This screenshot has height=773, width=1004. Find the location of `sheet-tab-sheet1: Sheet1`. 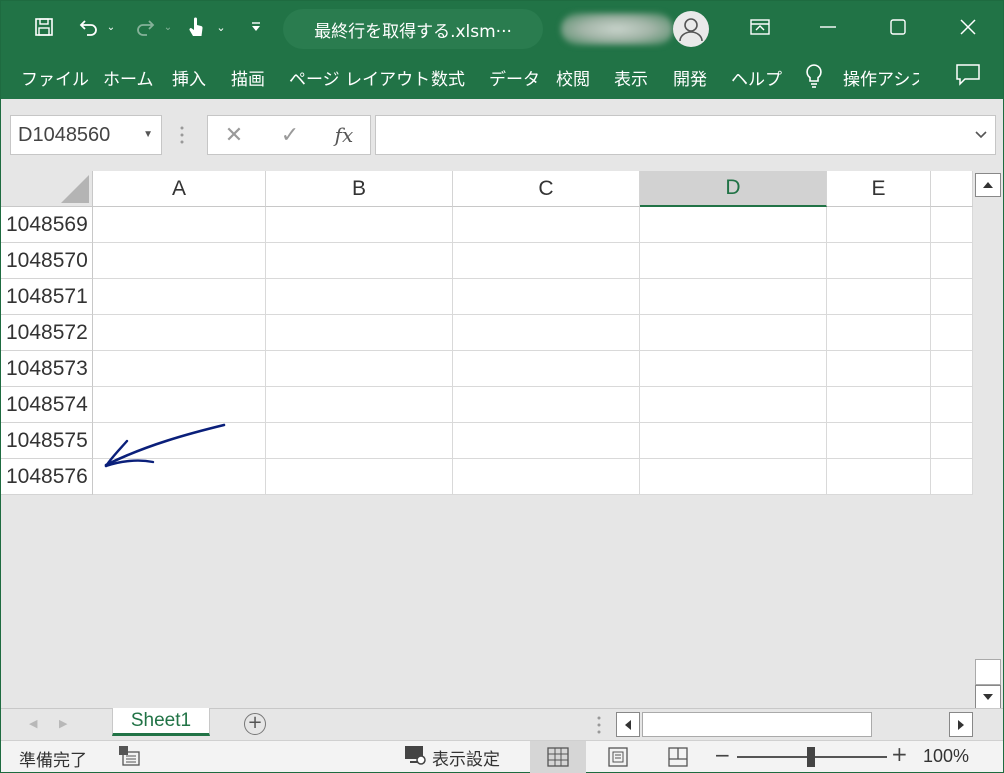

sheet-tab-sheet1: Sheet1 is located at coordinates (161, 722).